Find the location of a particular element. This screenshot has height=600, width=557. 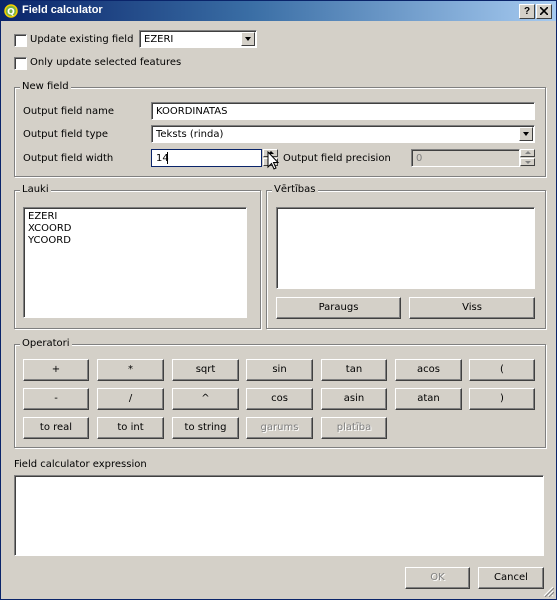

output-field-name-label: Output field name is located at coordinates (69, 111).